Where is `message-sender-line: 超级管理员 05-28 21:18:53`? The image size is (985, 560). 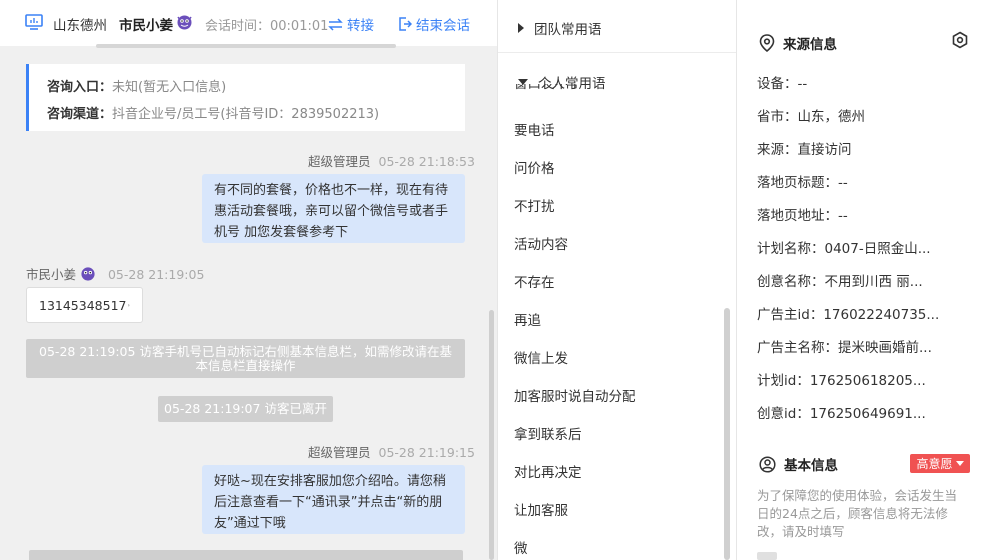
message-sender-line: 超级管理员 05-28 21:18:53 is located at coordinates (391, 161).